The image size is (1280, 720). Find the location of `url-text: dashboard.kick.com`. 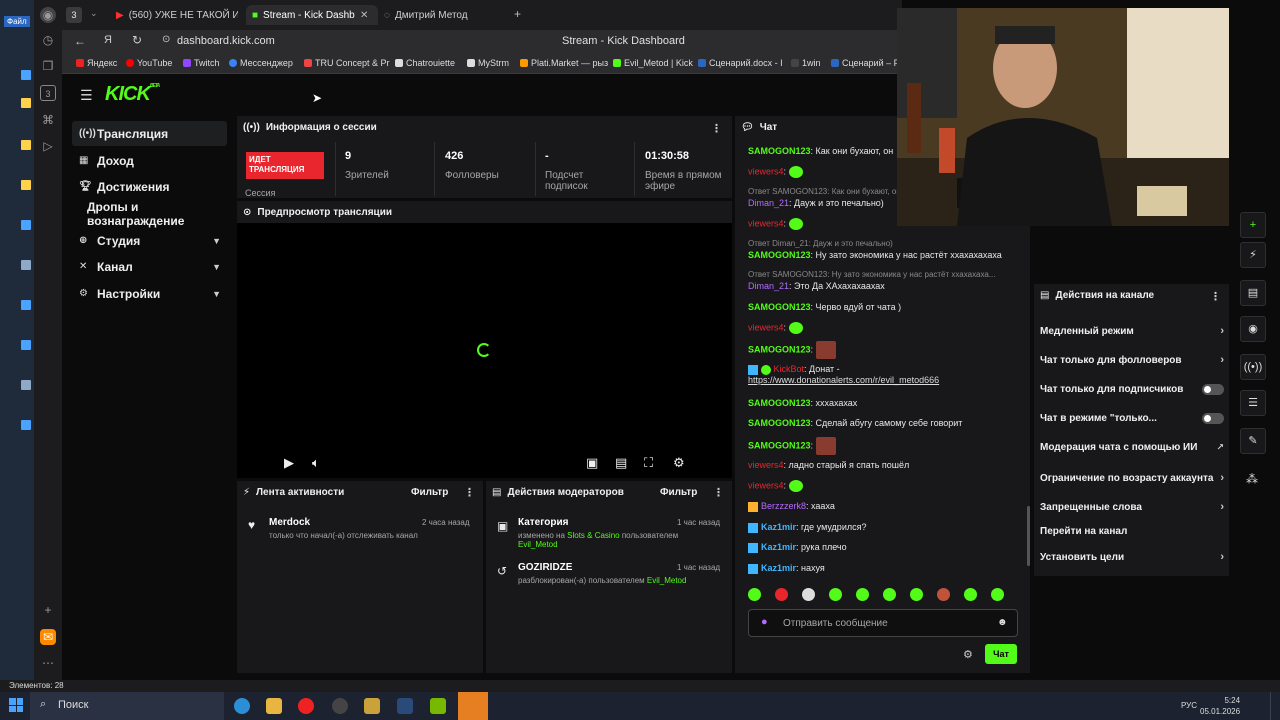

url-text: dashboard.kick.com is located at coordinates (226, 41).